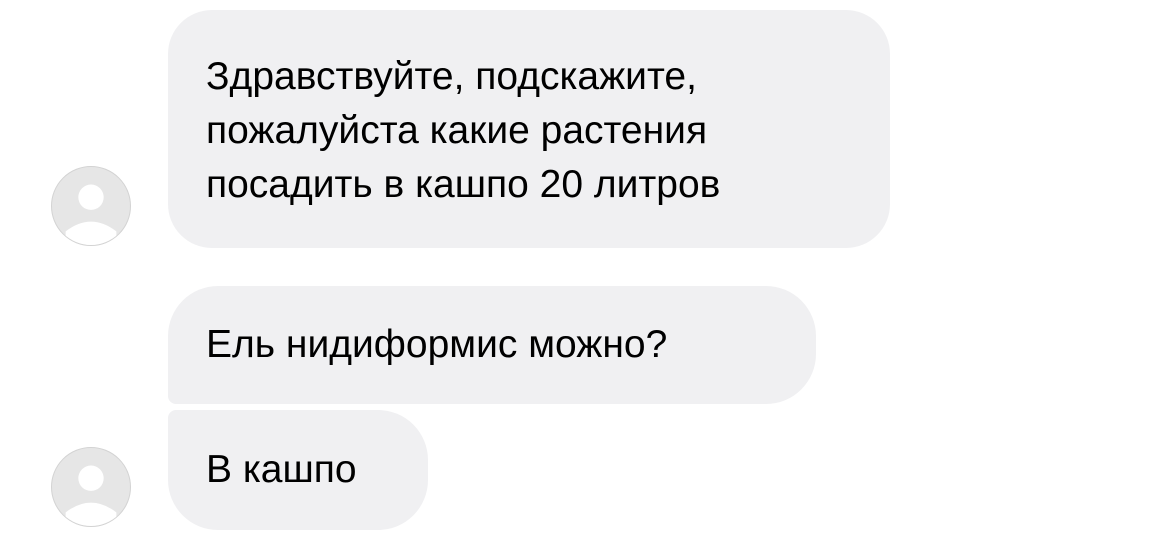  What do you see at coordinates (463, 184) in the screenshot?
I see `message-text-line: посадить в кашпо 20 литров` at bounding box center [463, 184].